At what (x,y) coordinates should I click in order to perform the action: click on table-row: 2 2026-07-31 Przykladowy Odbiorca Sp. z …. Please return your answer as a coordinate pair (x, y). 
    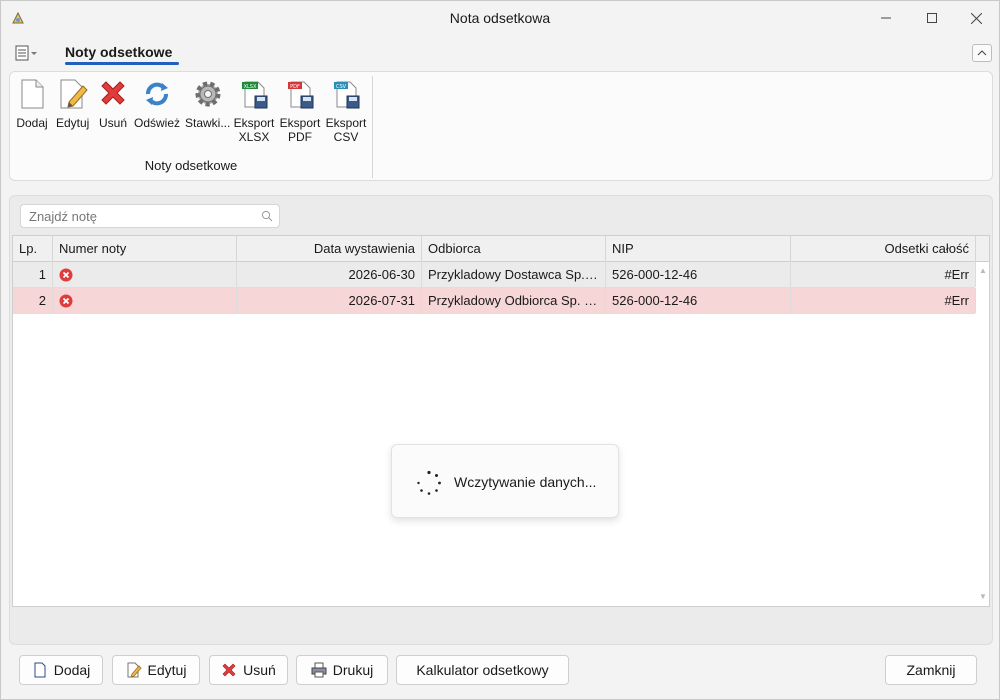
    Looking at the image, I should click on (494, 301).